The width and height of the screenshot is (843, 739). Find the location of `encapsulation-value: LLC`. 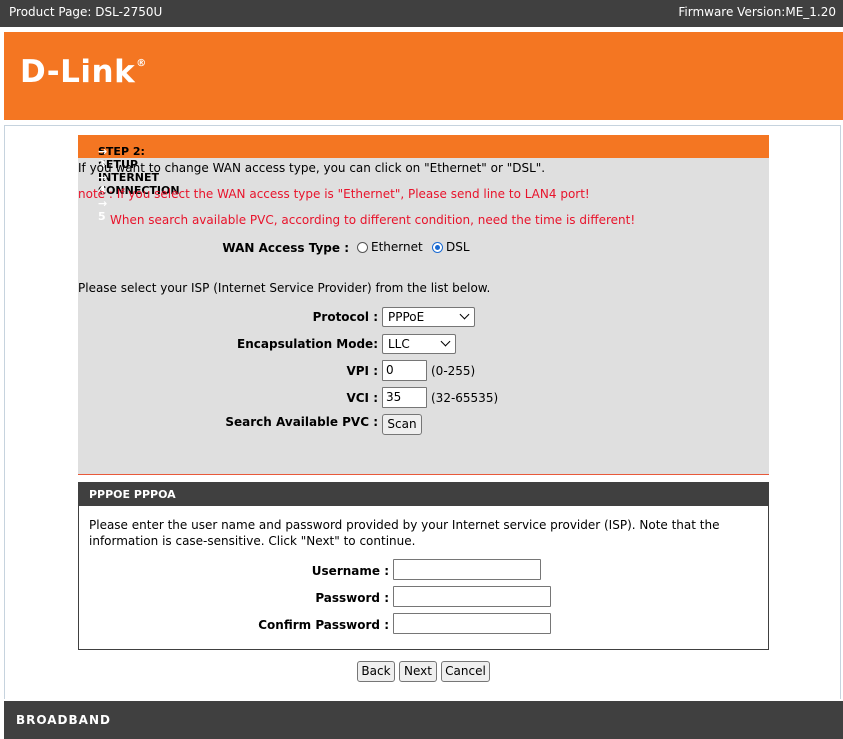

encapsulation-value: LLC is located at coordinates (399, 344).